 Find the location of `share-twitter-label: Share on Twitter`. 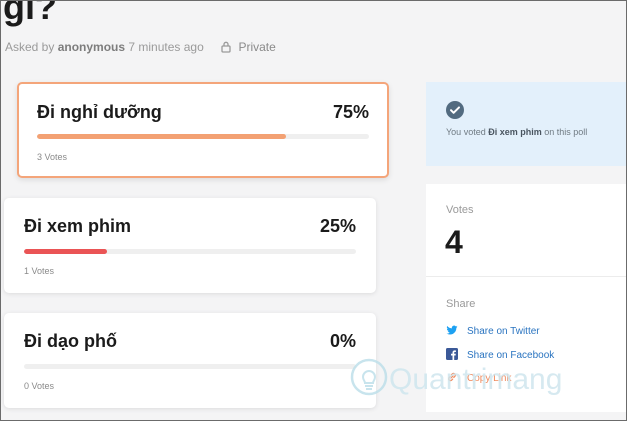

share-twitter-label: Share on Twitter is located at coordinates (503, 331).